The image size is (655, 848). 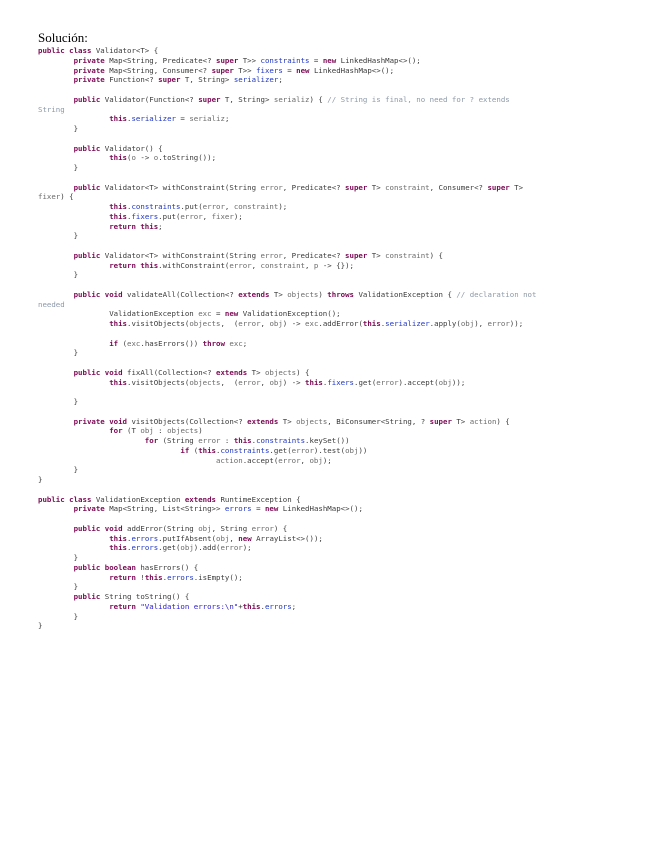 I want to click on code-token: ;, so click(x=280, y=80).